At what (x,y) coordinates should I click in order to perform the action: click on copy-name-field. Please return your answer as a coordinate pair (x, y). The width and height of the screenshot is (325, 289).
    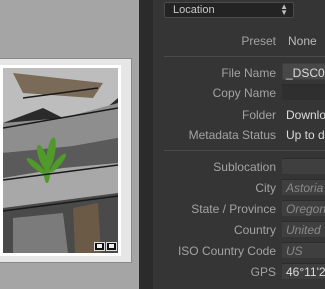
    Looking at the image, I should click on (303, 92).